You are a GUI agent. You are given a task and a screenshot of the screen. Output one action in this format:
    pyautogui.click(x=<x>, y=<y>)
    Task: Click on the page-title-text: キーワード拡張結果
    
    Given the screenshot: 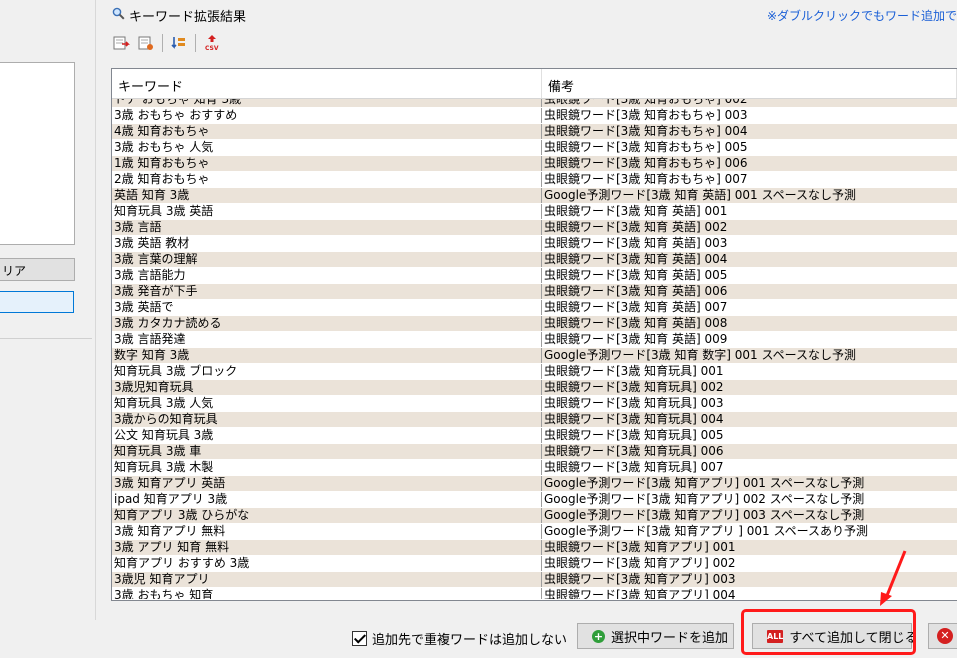 What is the action you would take?
    pyautogui.click(x=188, y=17)
    